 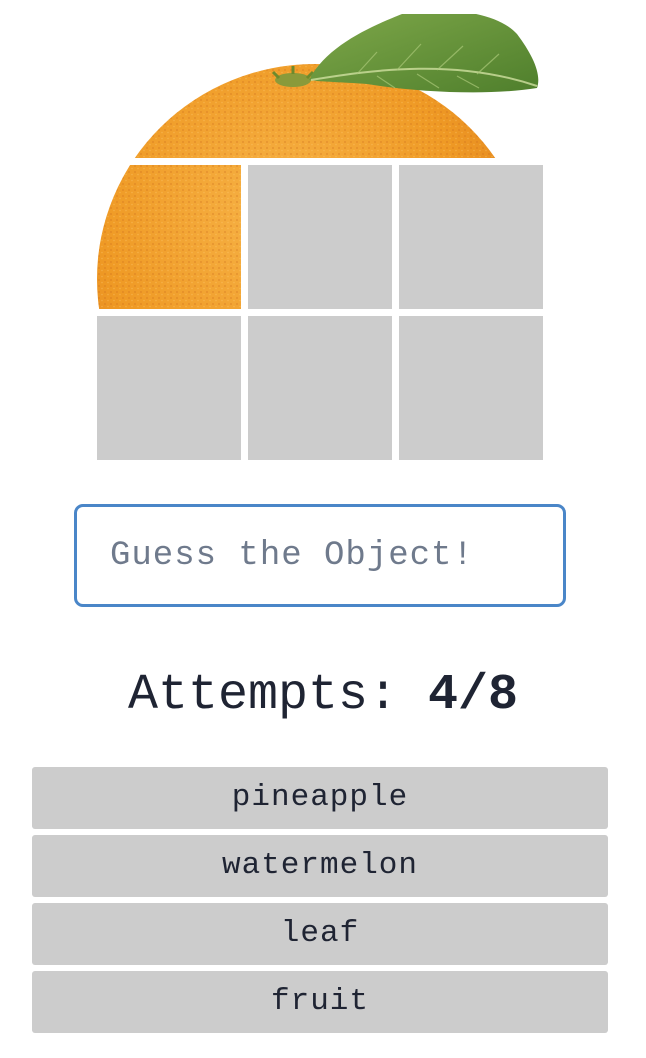 What do you see at coordinates (473, 695) in the screenshot?
I see `attempts-count: 4/8` at bounding box center [473, 695].